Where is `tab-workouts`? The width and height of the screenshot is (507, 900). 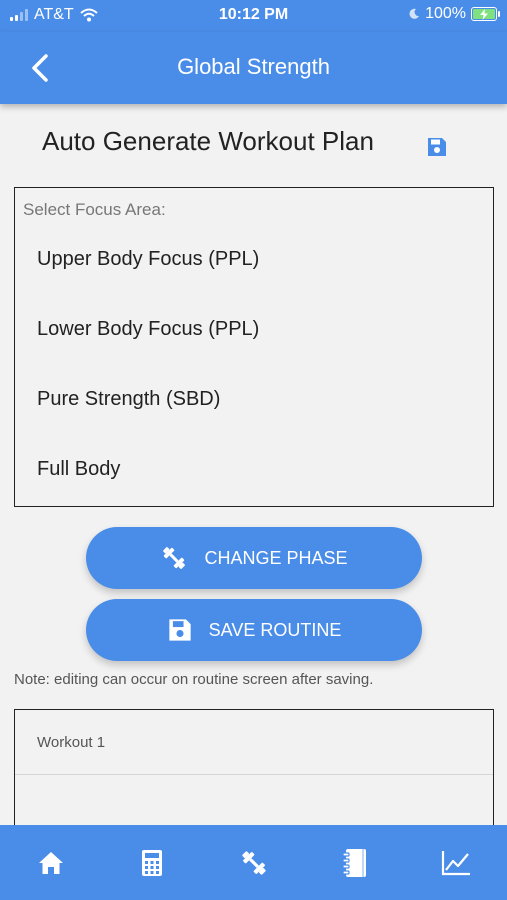
tab-workouts is located at coordinates (253, 862).